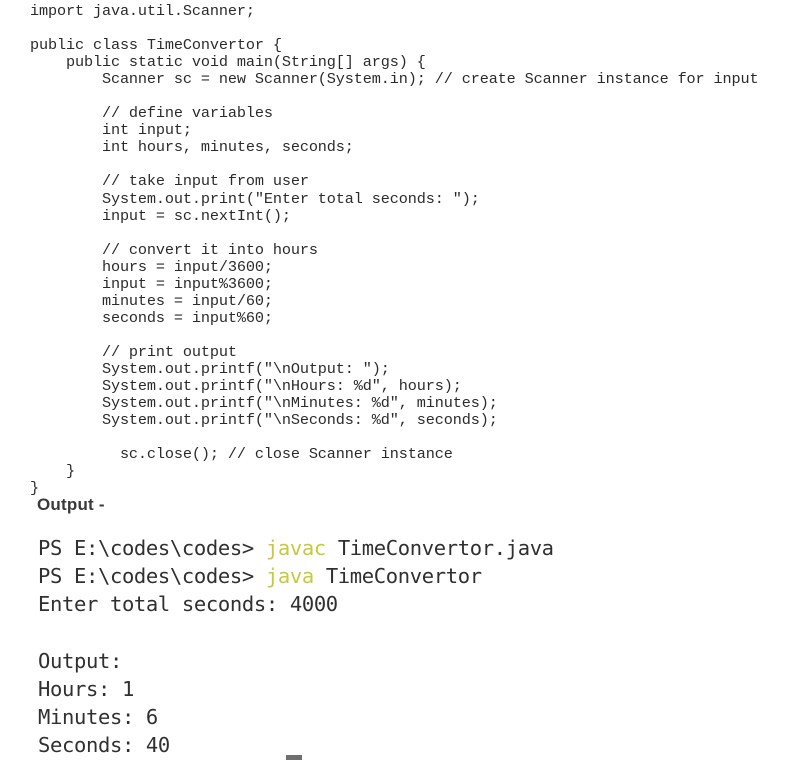 This screenshot has height=773, width=800. I want to click on code-line: // print output, so click(133, 351).